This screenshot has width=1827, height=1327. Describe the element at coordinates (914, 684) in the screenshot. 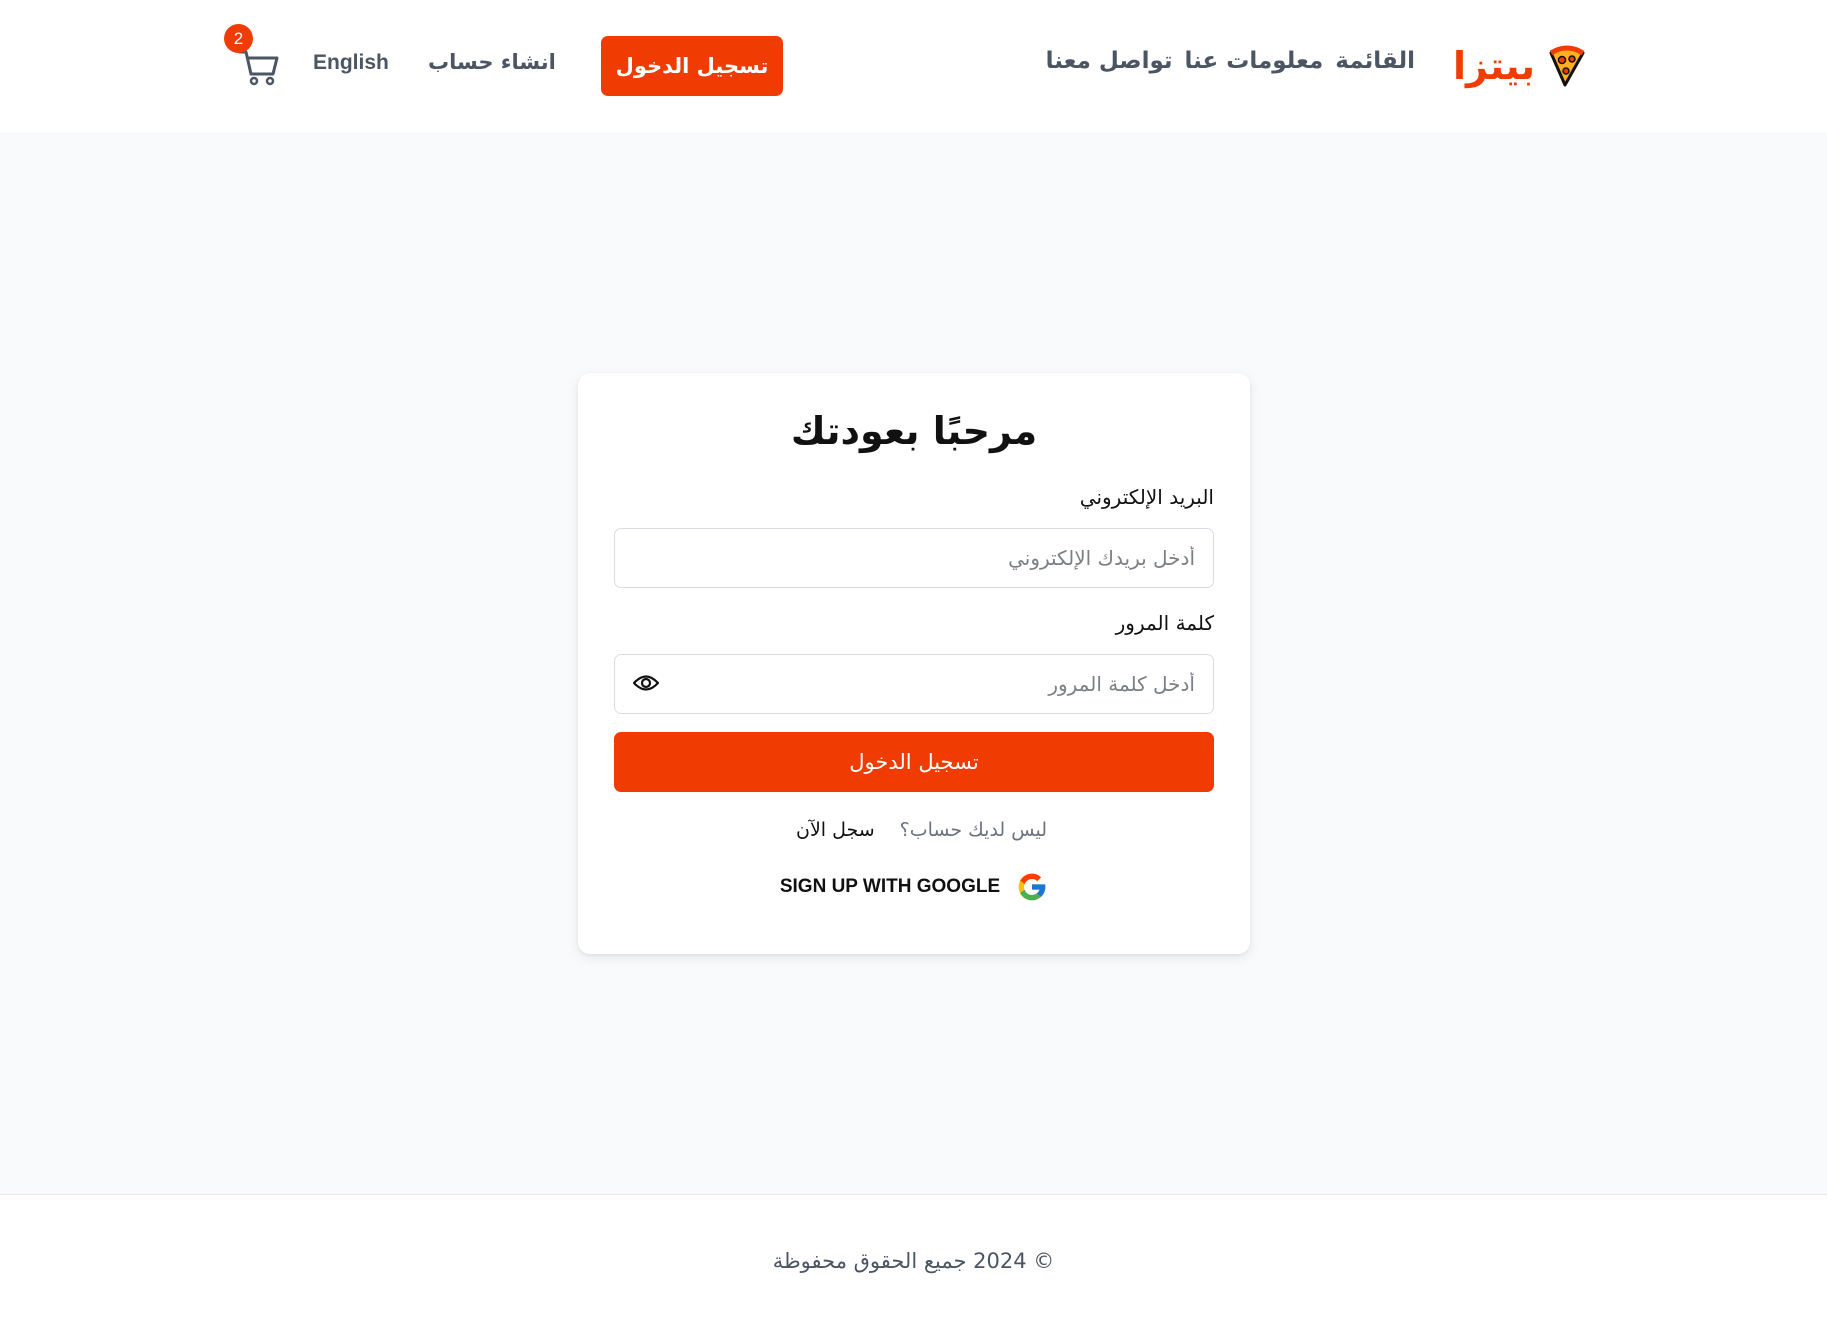

I see `password-field` at that location.